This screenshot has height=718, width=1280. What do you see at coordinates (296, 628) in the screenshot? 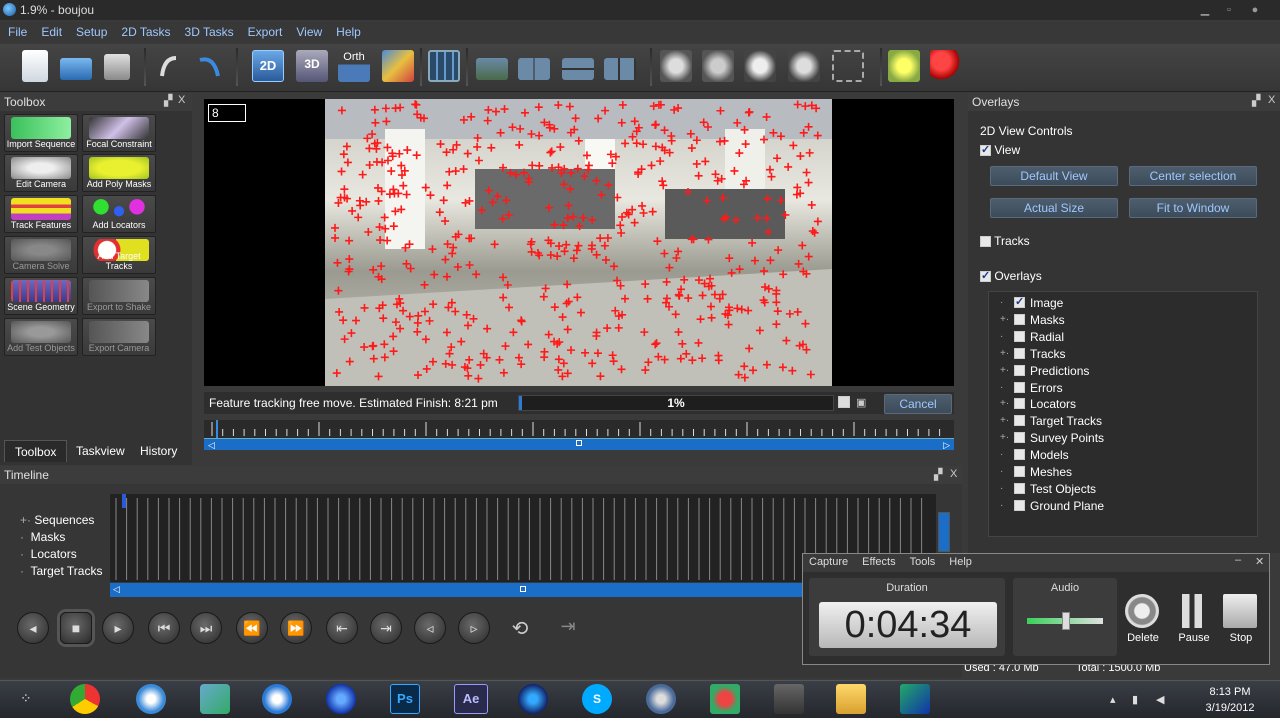
I see `fast-forward-icon: ⏩` at bounding box center [296, 628].